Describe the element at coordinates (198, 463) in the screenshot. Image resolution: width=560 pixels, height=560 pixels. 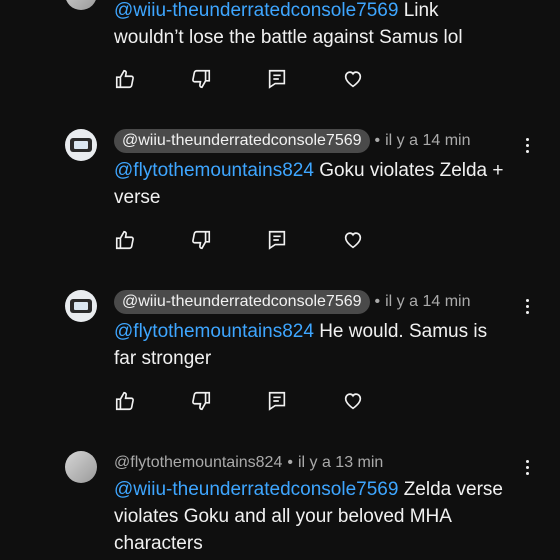
I see `author-handle: @flytothemountains824` at that location.